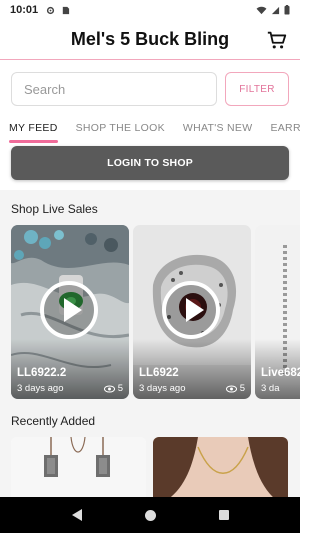  What do you see at coordinates (270, 388) in the screenshot?
I see `sale-age: 3 da` at bounding box center [270, 388].